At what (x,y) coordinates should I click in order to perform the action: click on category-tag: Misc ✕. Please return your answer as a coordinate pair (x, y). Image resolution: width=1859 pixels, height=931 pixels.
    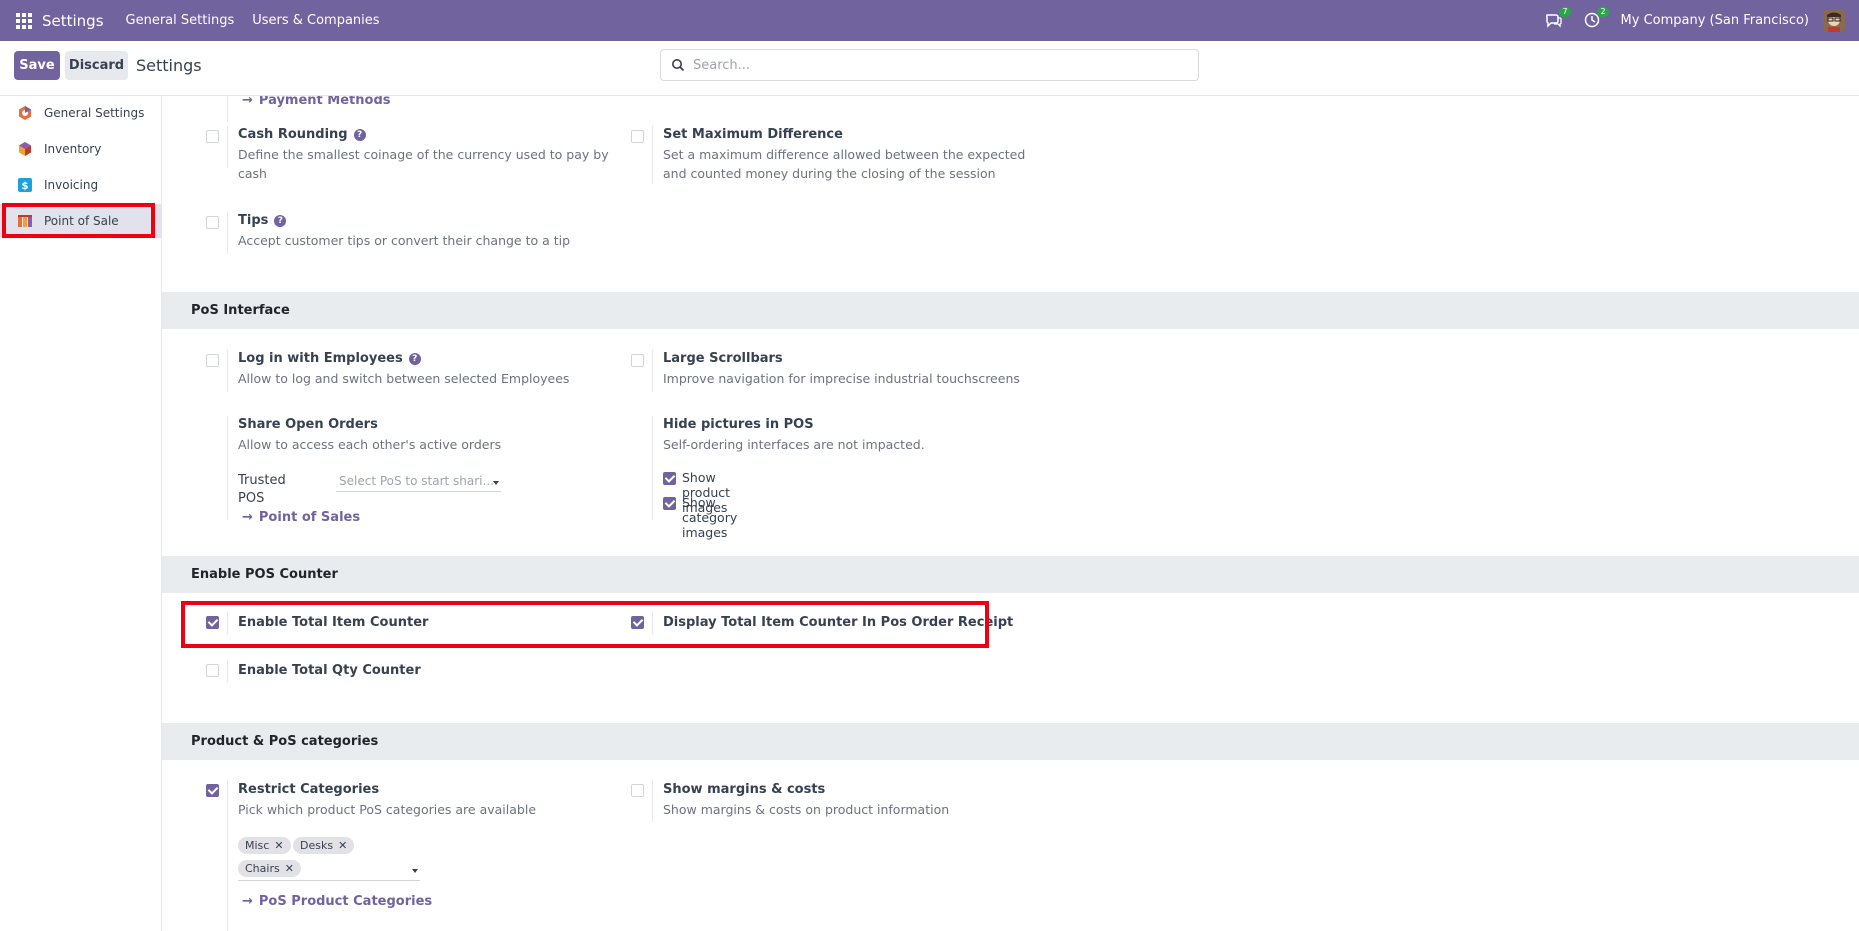
    Looking at the image, I should click on (264, 845).